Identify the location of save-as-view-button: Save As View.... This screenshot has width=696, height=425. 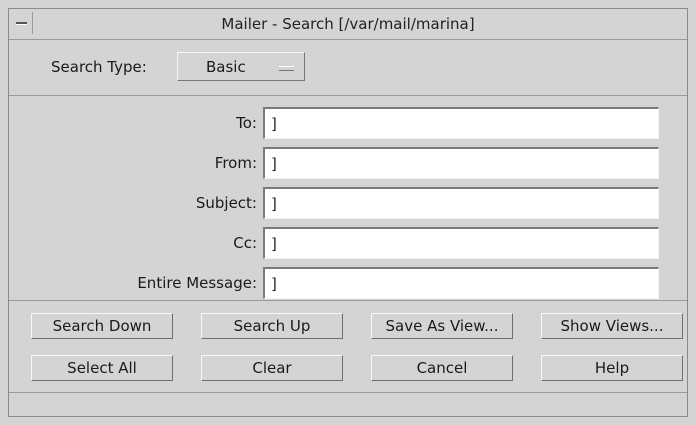
(442, 326).